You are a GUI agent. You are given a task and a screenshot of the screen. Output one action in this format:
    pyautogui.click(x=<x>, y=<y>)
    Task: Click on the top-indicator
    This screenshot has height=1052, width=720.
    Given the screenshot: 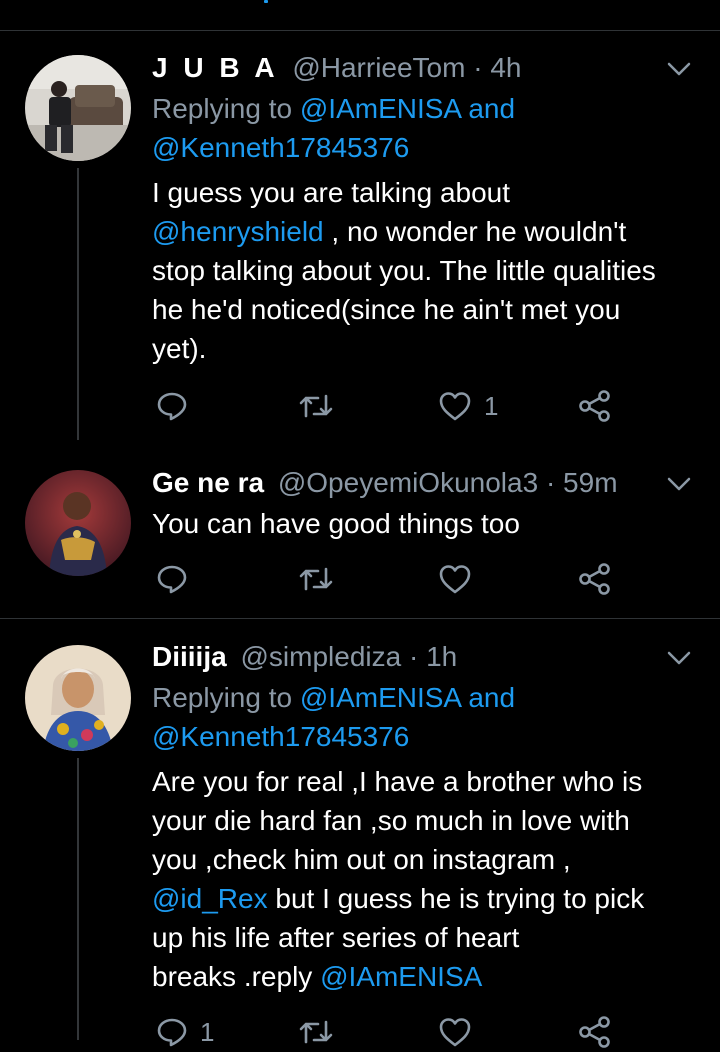 What is the action you would take?
    pyautogui.click(x=266, y=1)
    